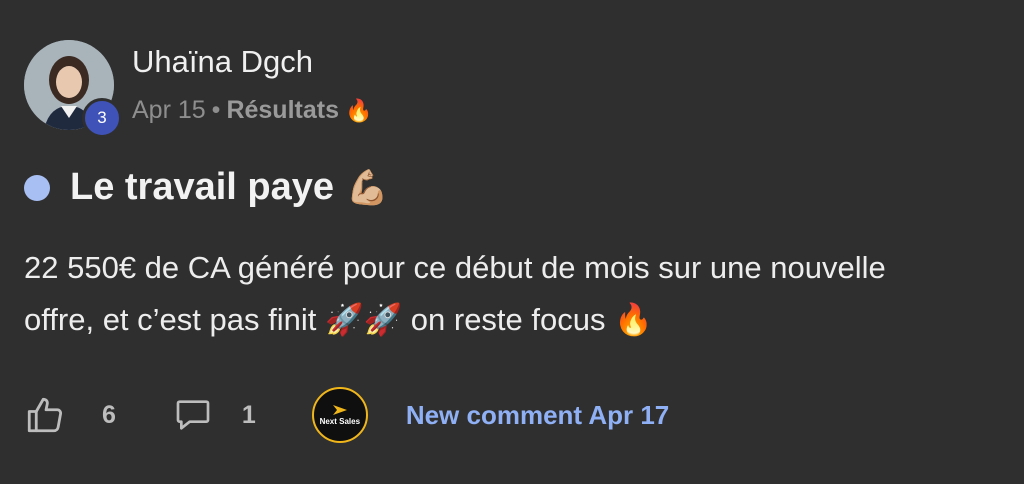  What do you see at coordinates (37, 187) in the screenshot?
I see `unread-indicator` at bounding box center [37, 187].